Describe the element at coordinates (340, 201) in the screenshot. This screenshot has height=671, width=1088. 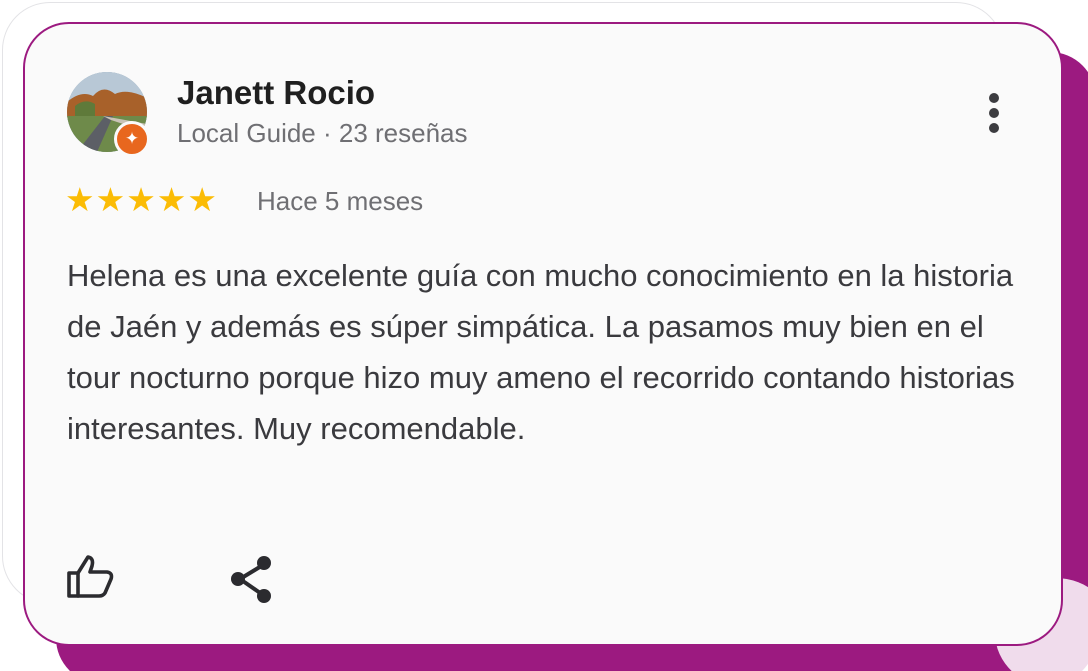
I see `review-date: Hace 5 meses` at that location.